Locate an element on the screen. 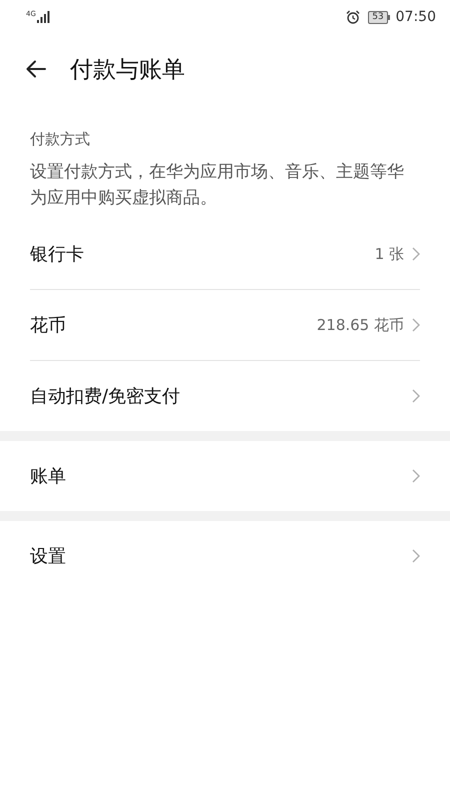  item-value: 218.65 花币 is located at coordinates (360, 325).